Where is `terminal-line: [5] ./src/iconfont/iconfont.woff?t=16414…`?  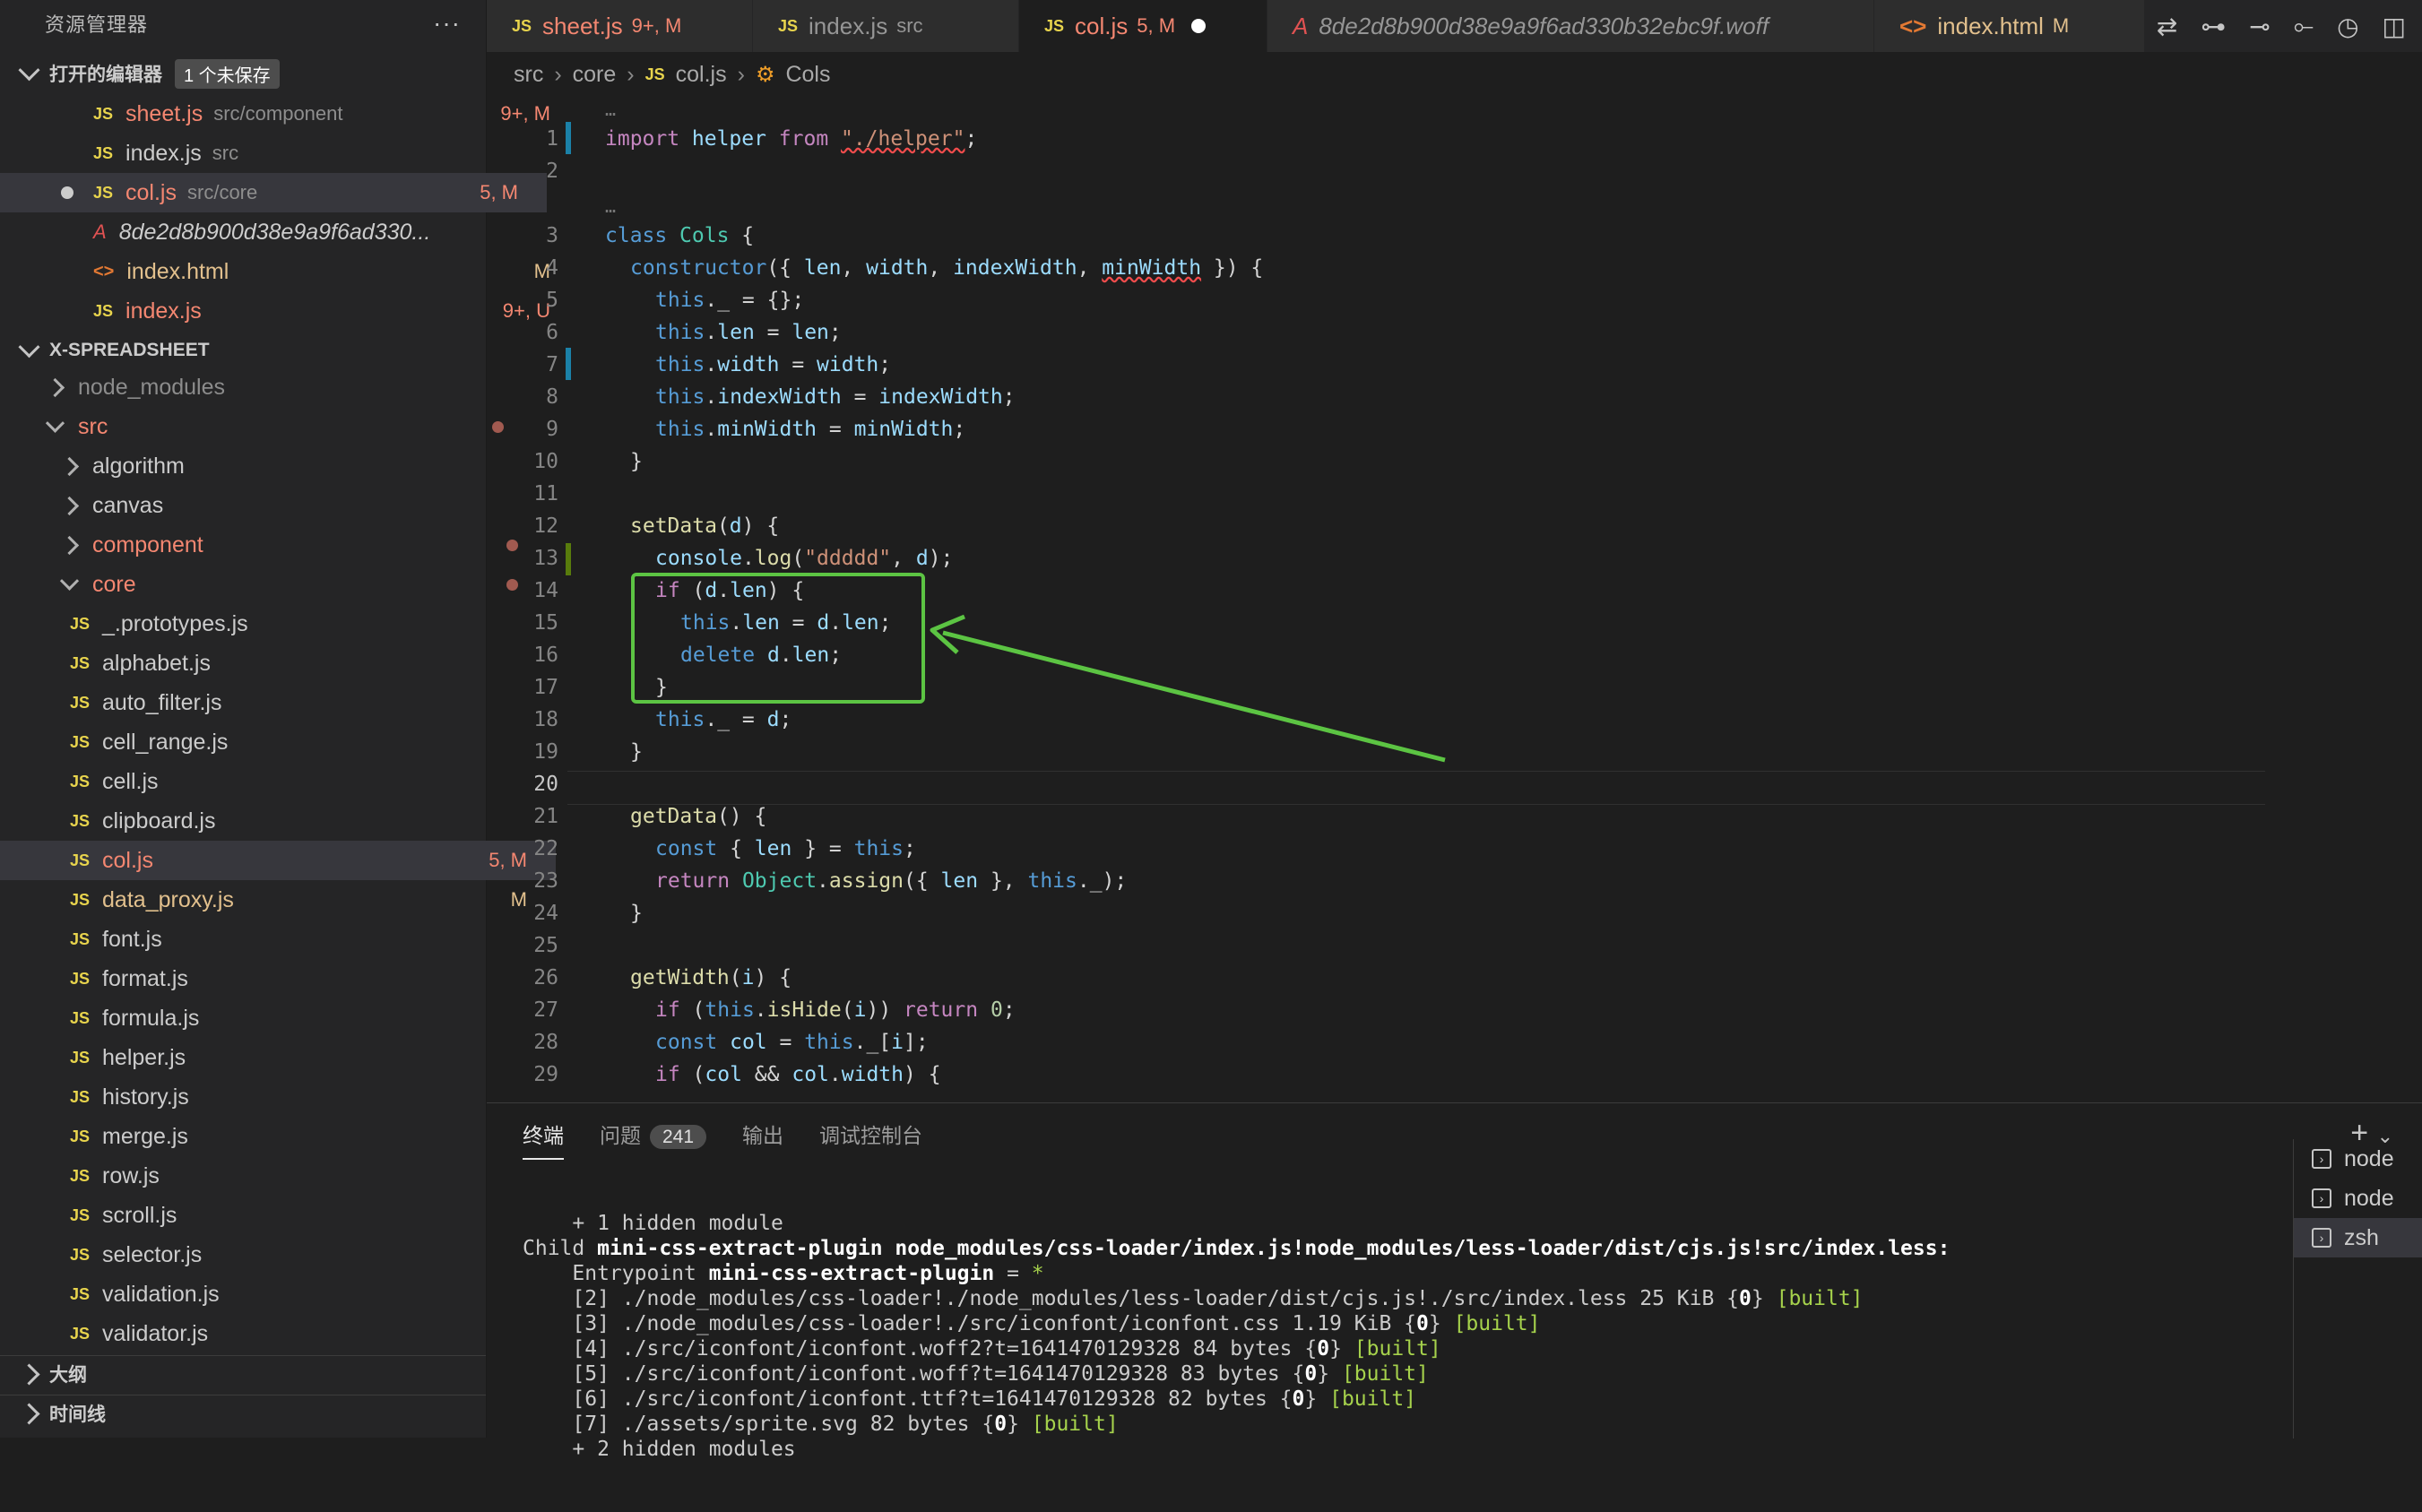 terminal-line: [5] ./src/iconfont/iconfont.woff?t=16414… is located at coordinates (1236, 1374).